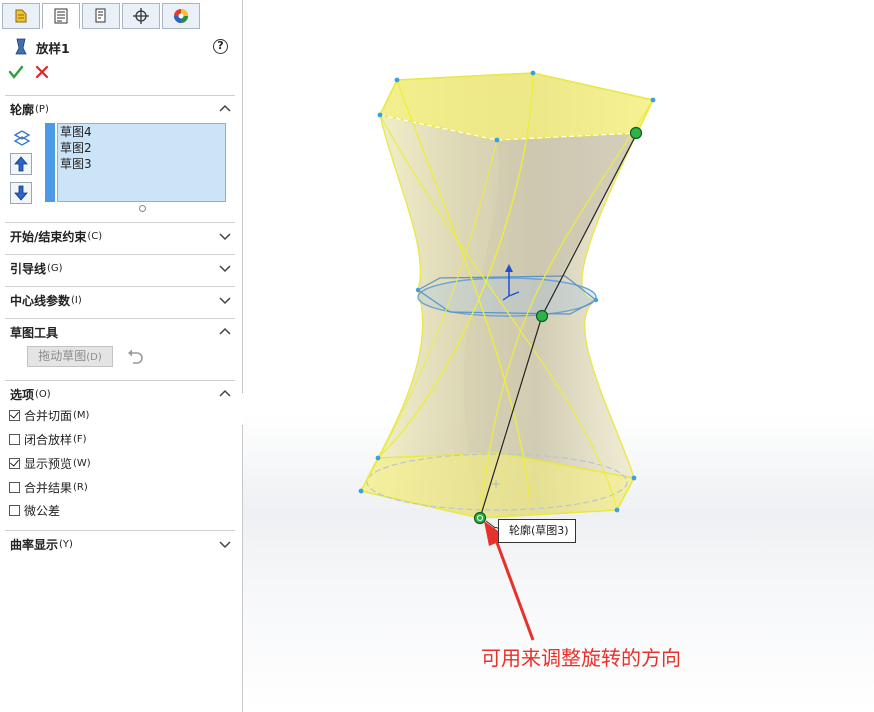  Describe the element at coordinates (62, 356) in the screenshot. I see `drag-sketch-label: 拖动草图` at that location.